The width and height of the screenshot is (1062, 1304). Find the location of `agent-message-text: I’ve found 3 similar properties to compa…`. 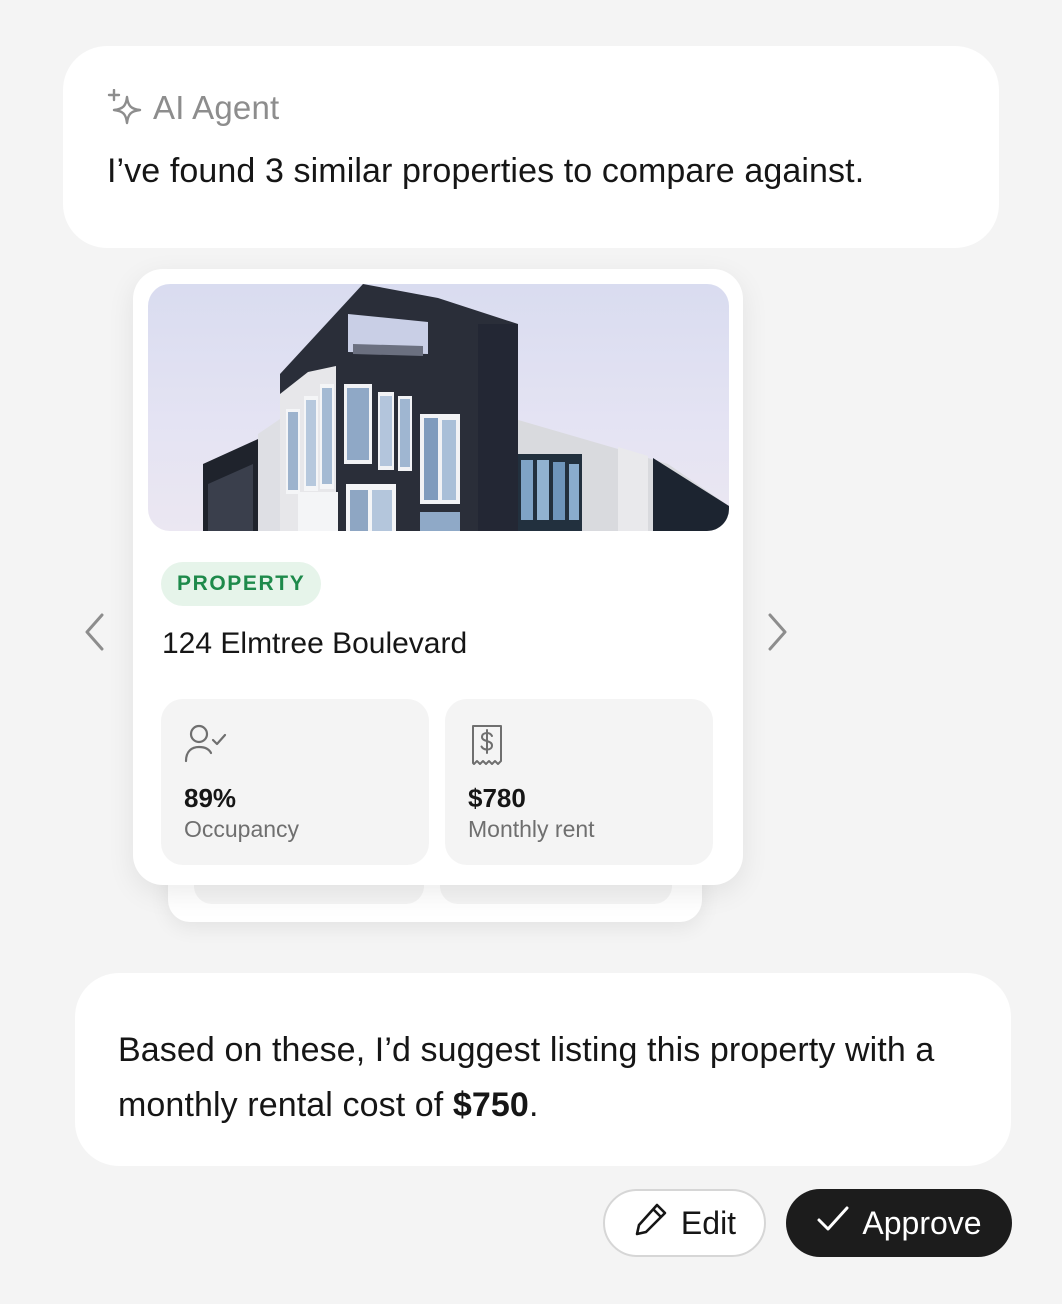

agent-message-text: I’ve found 3 similar properties to compa… is located at coordinates (486, 171).